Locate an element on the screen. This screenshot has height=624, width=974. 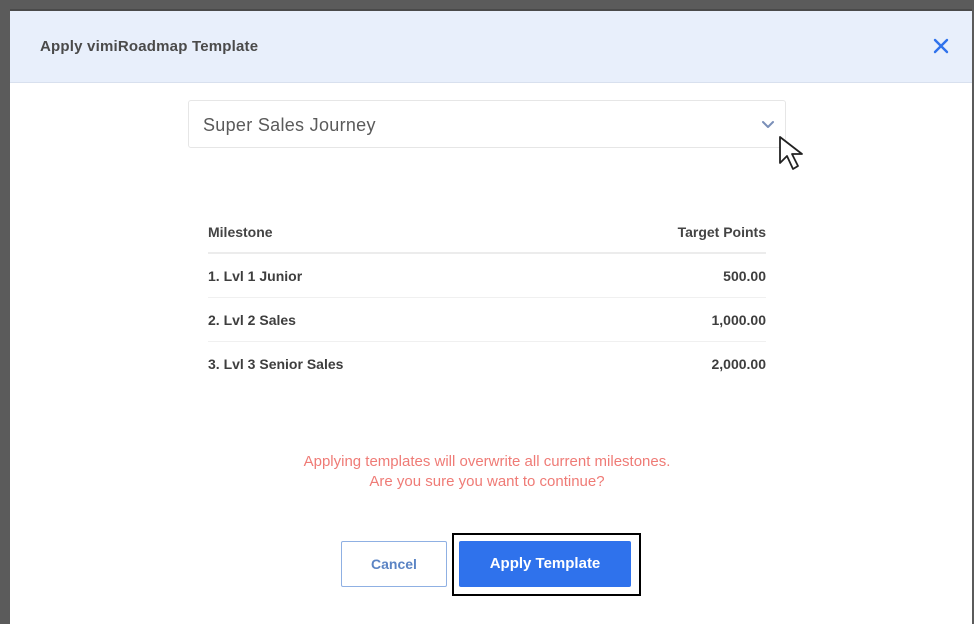
table-row: 3. Lvl 3 Senior Sales 2,000.00 is located at coordinates (487, 364).